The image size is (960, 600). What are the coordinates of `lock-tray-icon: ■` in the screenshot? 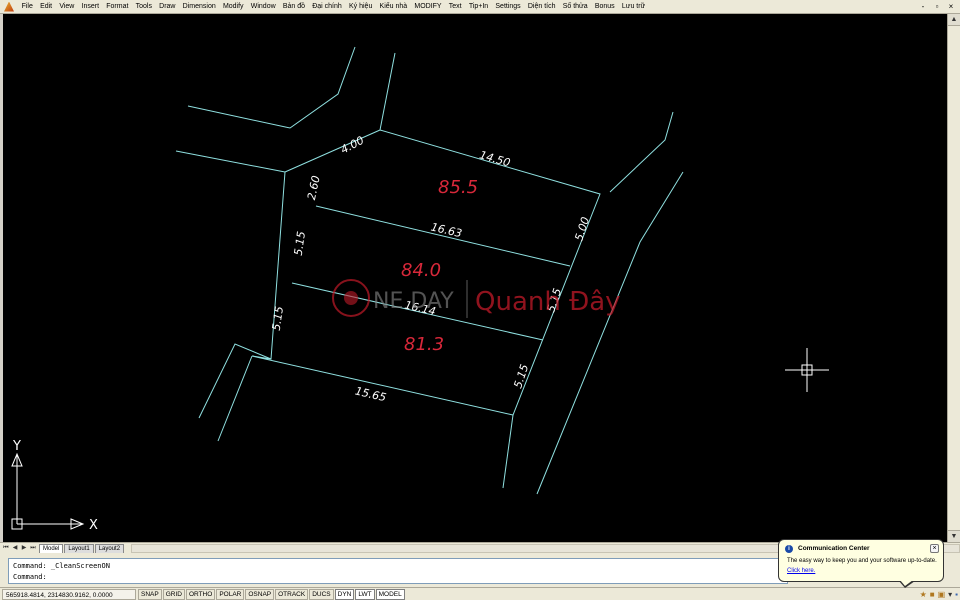 It's located at (932, 594).